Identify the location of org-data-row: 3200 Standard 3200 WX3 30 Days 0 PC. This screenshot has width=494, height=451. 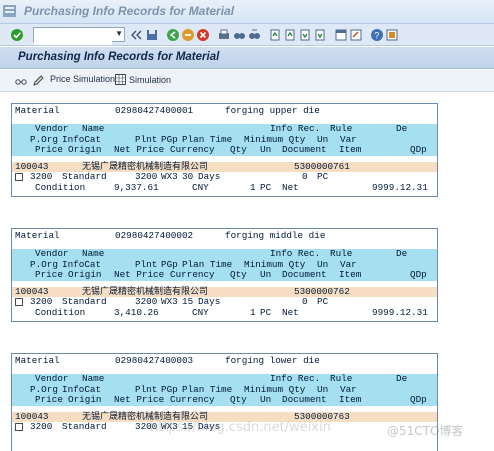
(224, 177).